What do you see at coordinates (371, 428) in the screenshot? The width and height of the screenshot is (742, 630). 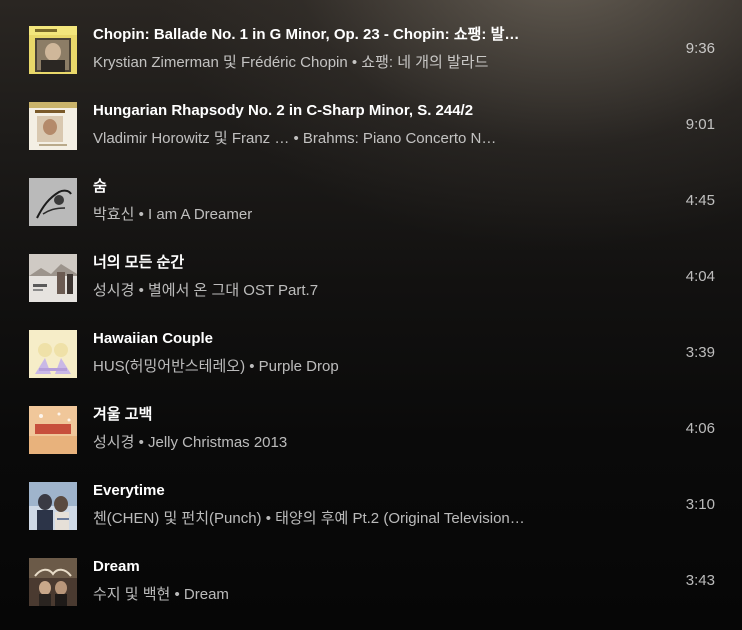 I see `track-row: 겨울 고백 성시경 • Jelly Christmas 2013 4:06` at bounding box center [371, 428].